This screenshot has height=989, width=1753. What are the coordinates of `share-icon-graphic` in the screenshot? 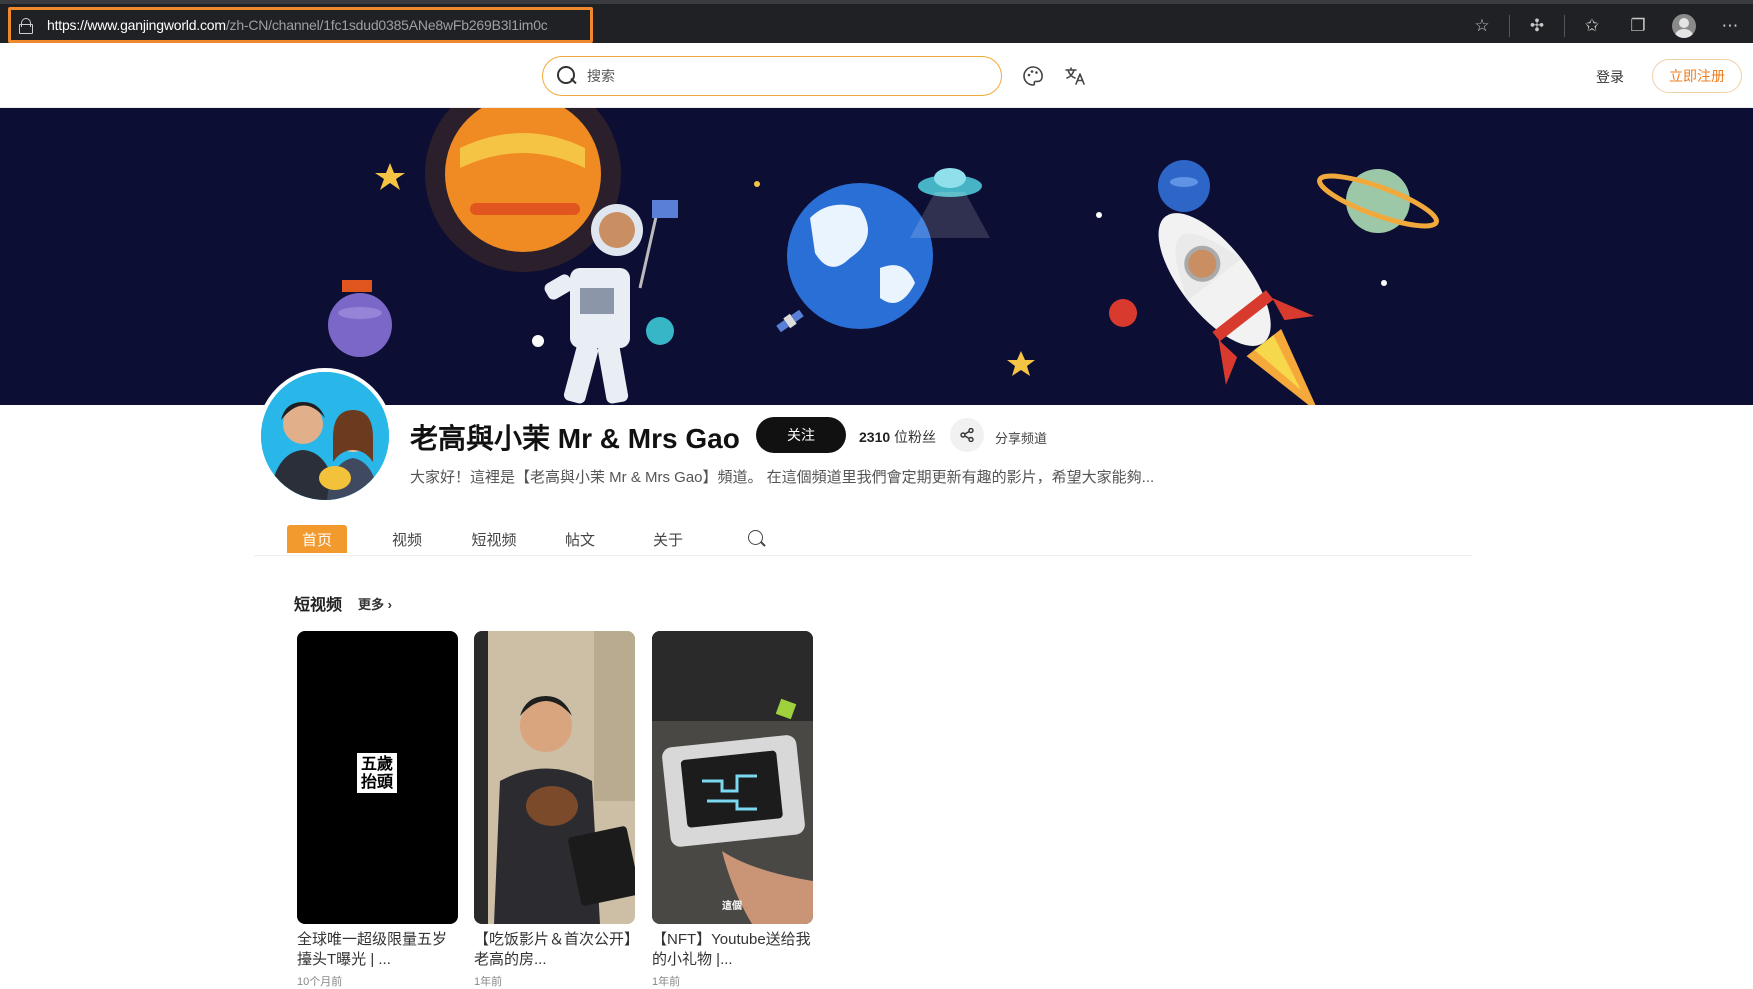 It's located at (967, 435).